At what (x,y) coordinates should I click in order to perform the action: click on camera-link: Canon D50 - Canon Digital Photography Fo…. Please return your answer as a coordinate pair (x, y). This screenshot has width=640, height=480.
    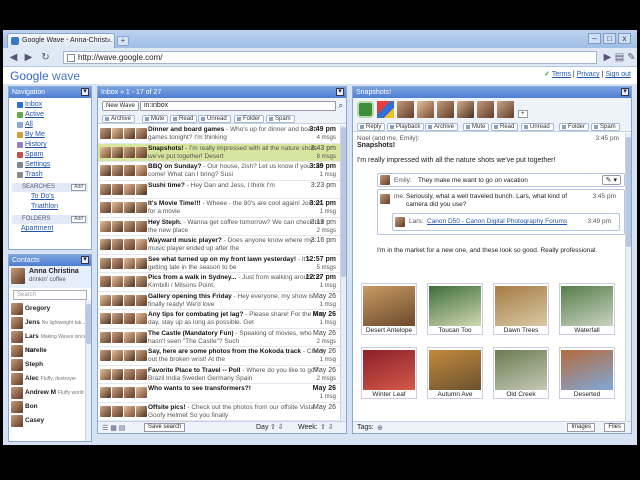
    Looking at the image, I should click on (497, 221).